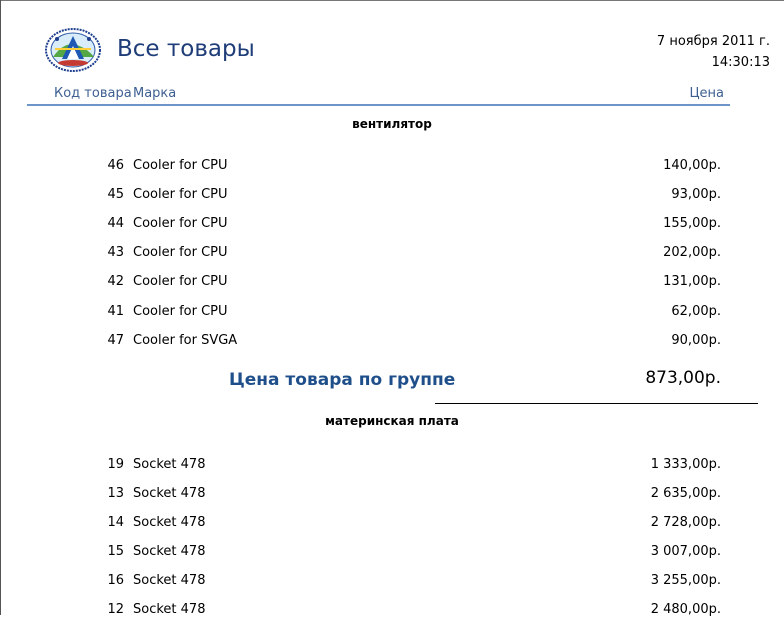 Image resolution: width=784 pixels, height=624 pixels. I want to click on table-row: 46 Cooler for CPU 140,00р., so click(392, 169).